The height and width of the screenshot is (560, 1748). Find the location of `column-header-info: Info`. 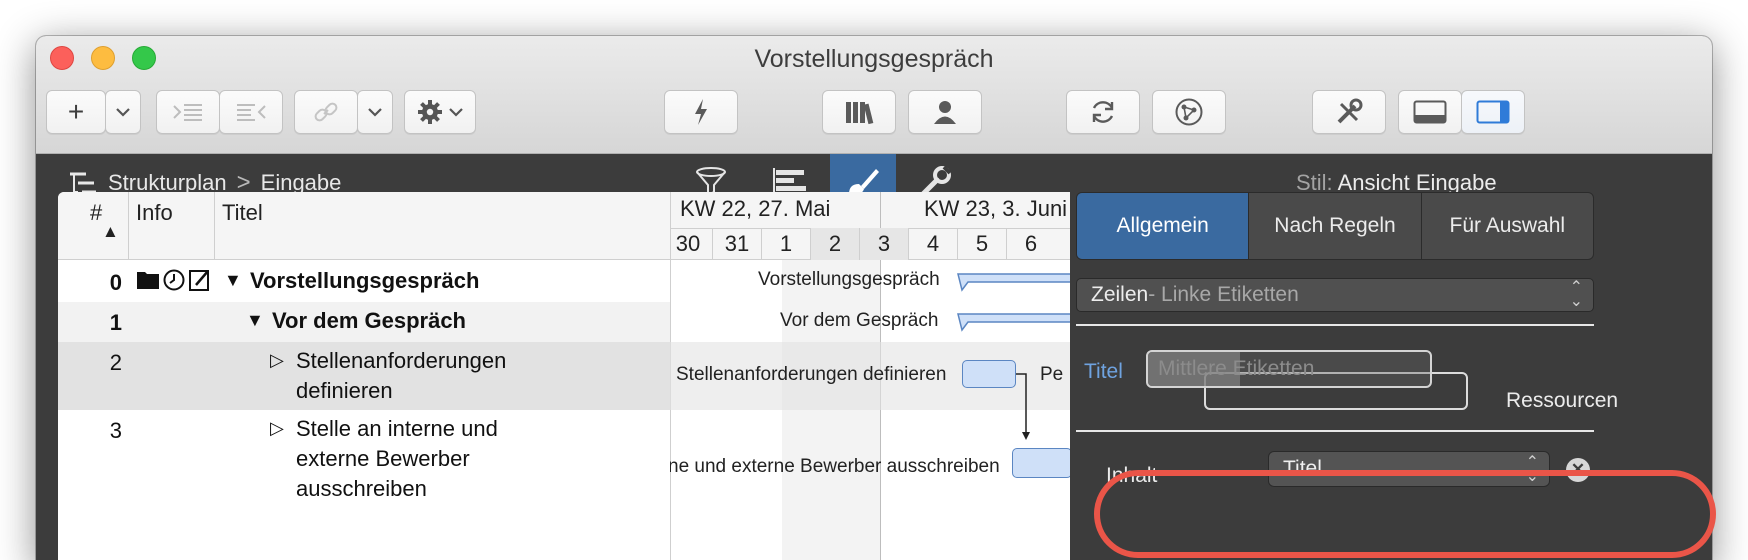

column-header-info: Info is located at coordinates (154, 213).